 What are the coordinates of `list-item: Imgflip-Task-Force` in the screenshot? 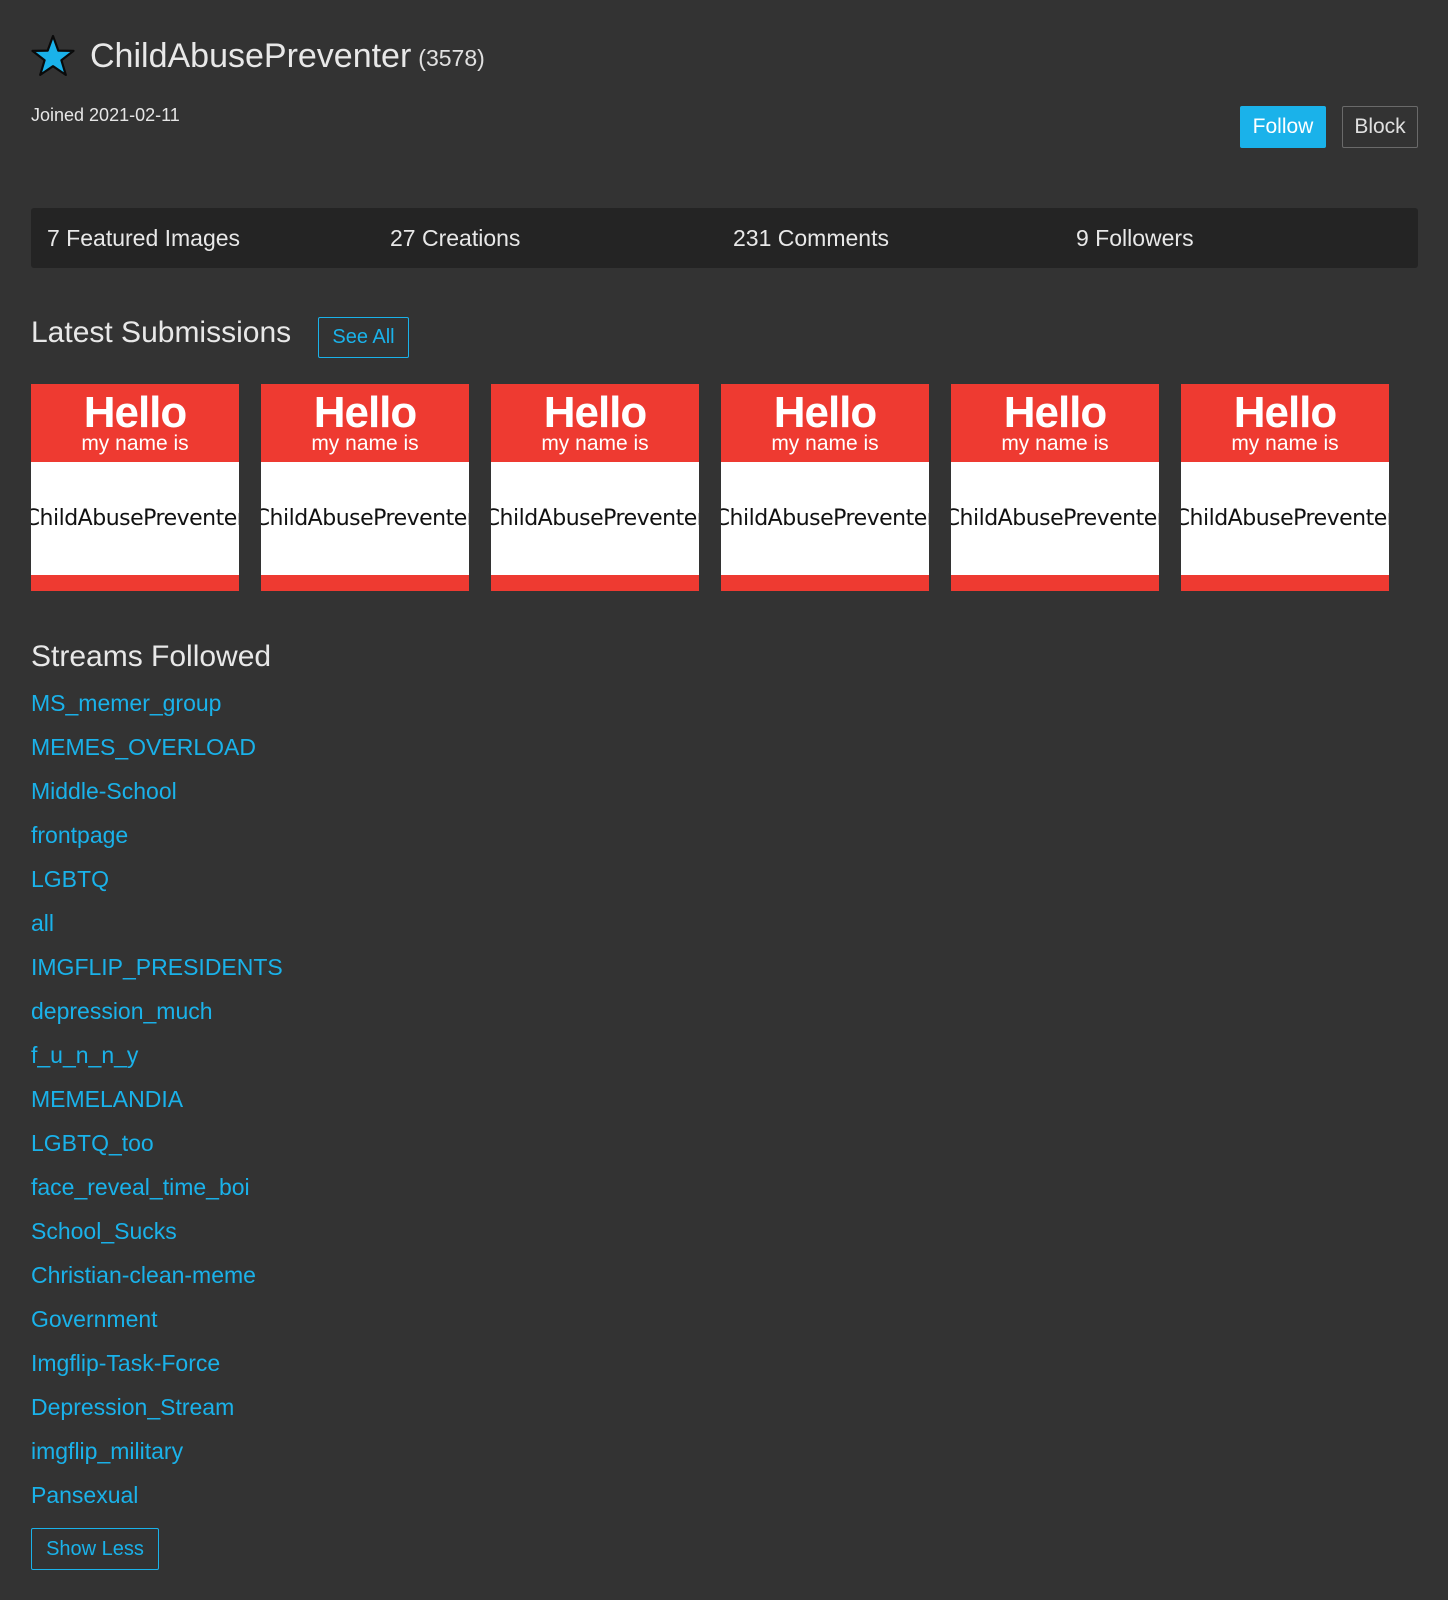 It's located at (157, 1370).